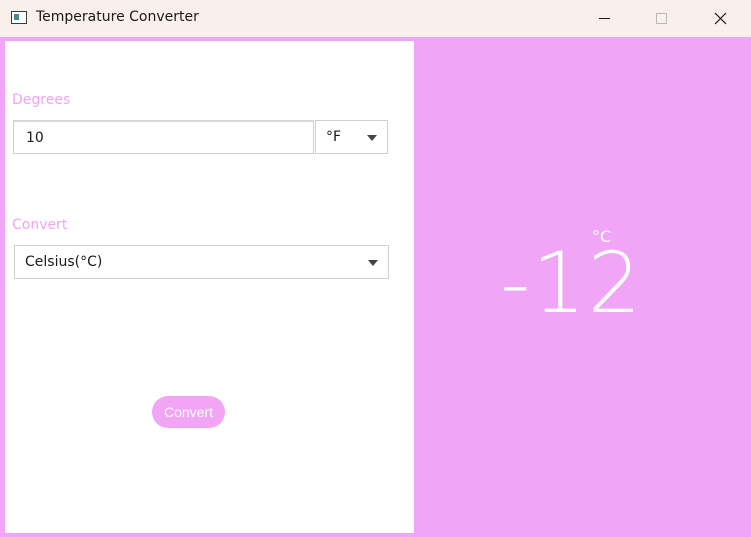  I want to click on result-value: -12, so click(572, 283).